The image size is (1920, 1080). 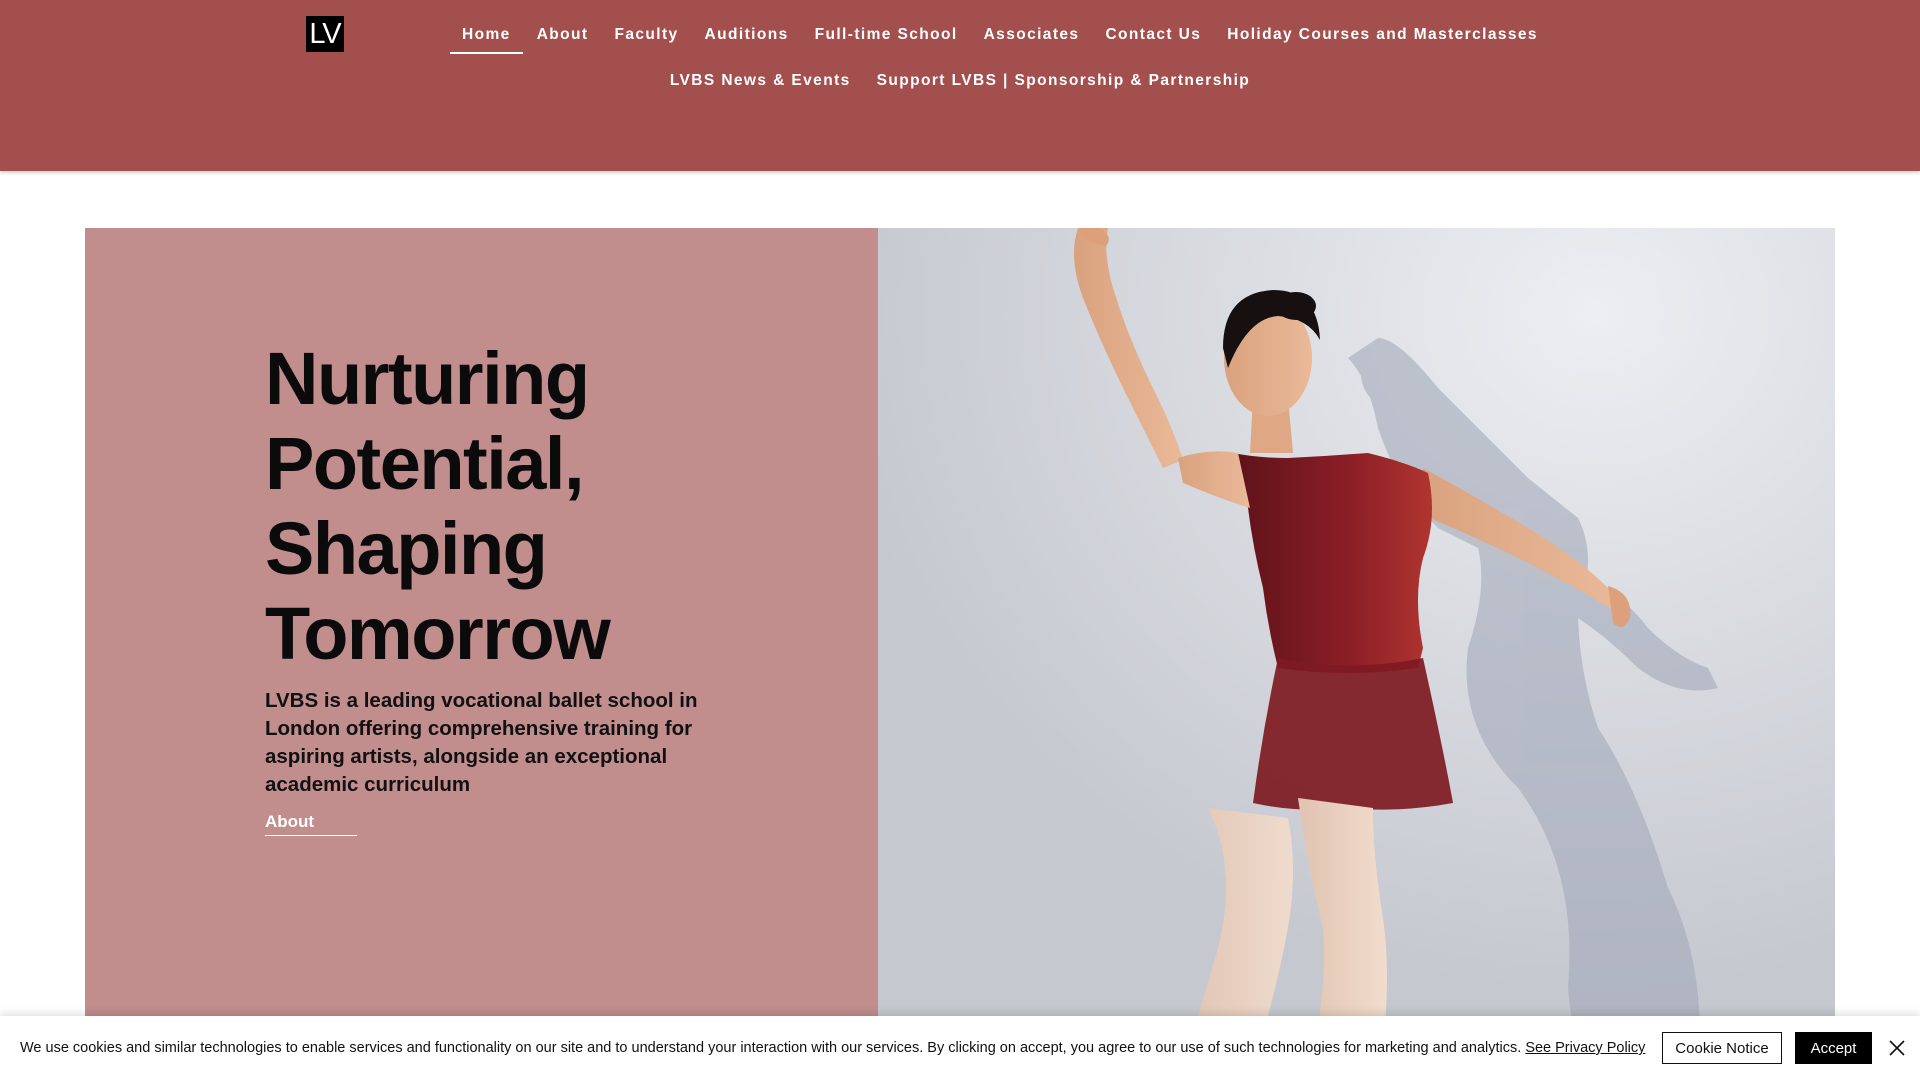 I want to click on nav-item-faculty: Faculty, so click(x=646, y=38).